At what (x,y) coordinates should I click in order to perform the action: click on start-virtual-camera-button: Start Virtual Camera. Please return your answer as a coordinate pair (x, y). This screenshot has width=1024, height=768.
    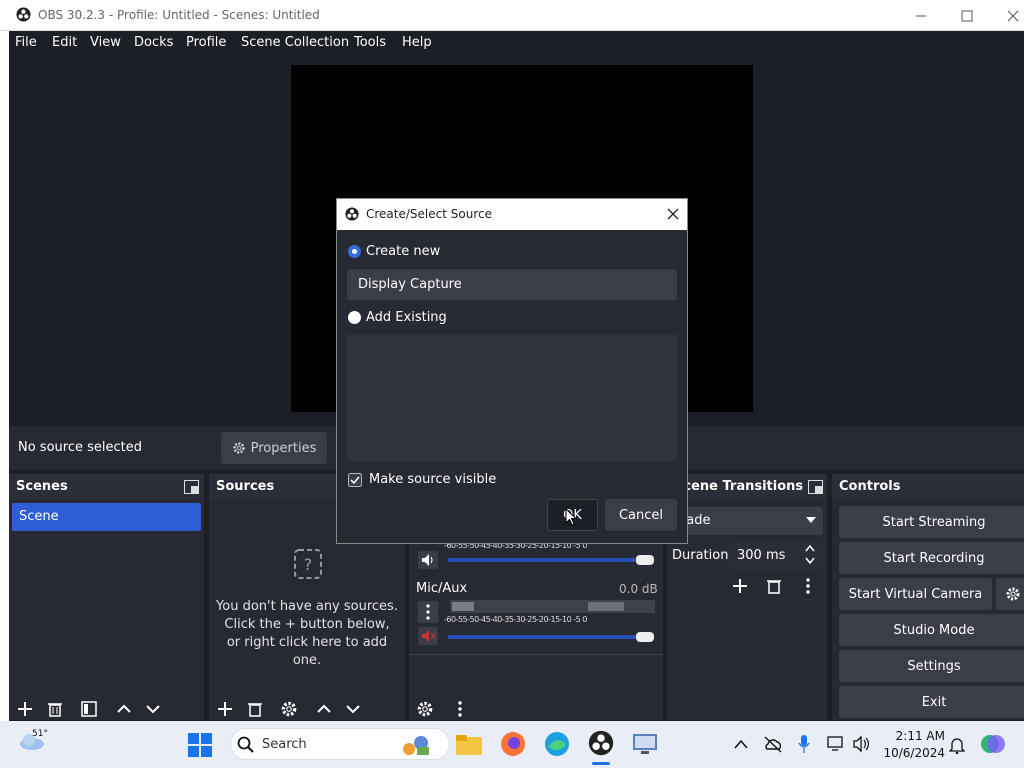
    Looking at the image, I should click on (915, 594).